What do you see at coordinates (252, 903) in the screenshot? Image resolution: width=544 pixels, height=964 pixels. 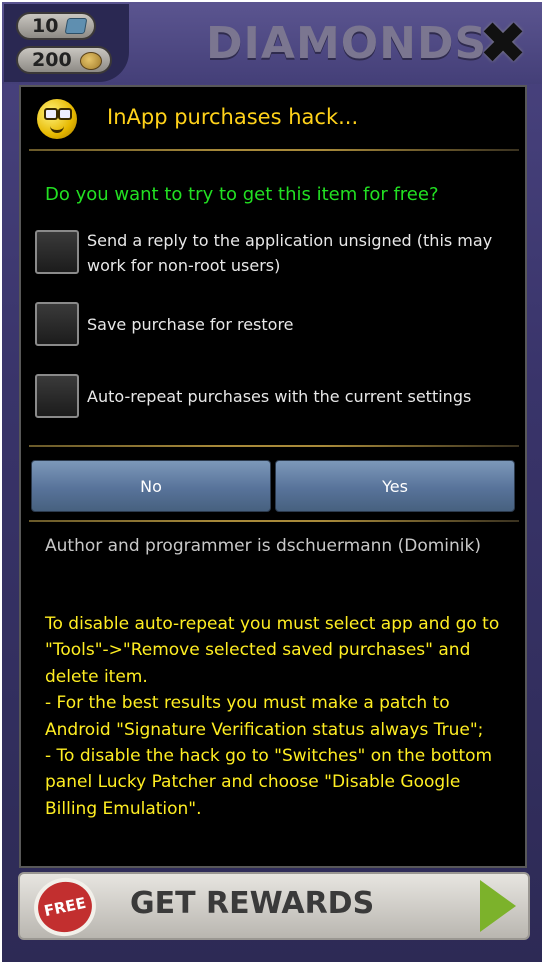 I see `rewards-label: GET REWARDS` at bounding box center [252, 903].